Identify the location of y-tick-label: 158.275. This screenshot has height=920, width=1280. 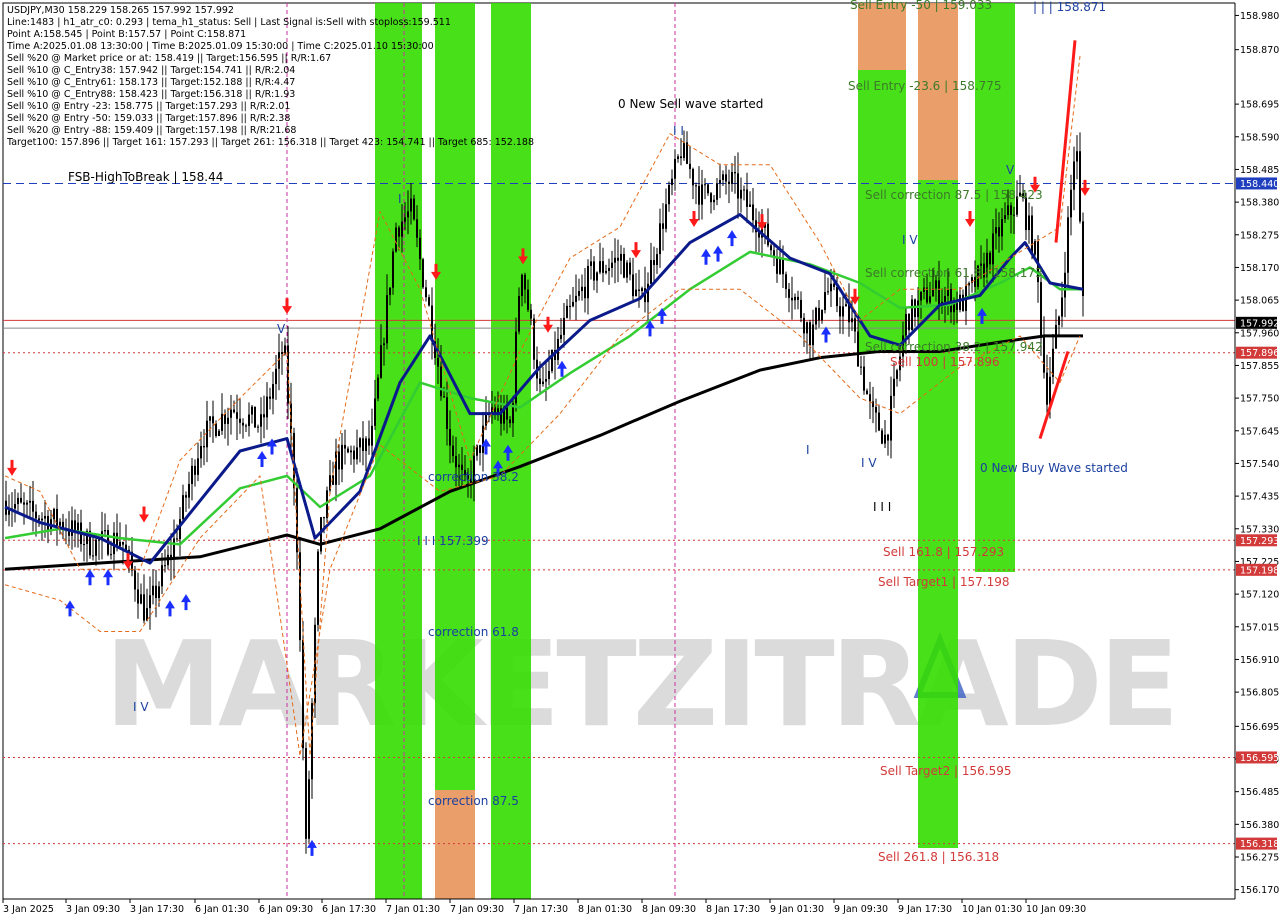
(1259, 235).